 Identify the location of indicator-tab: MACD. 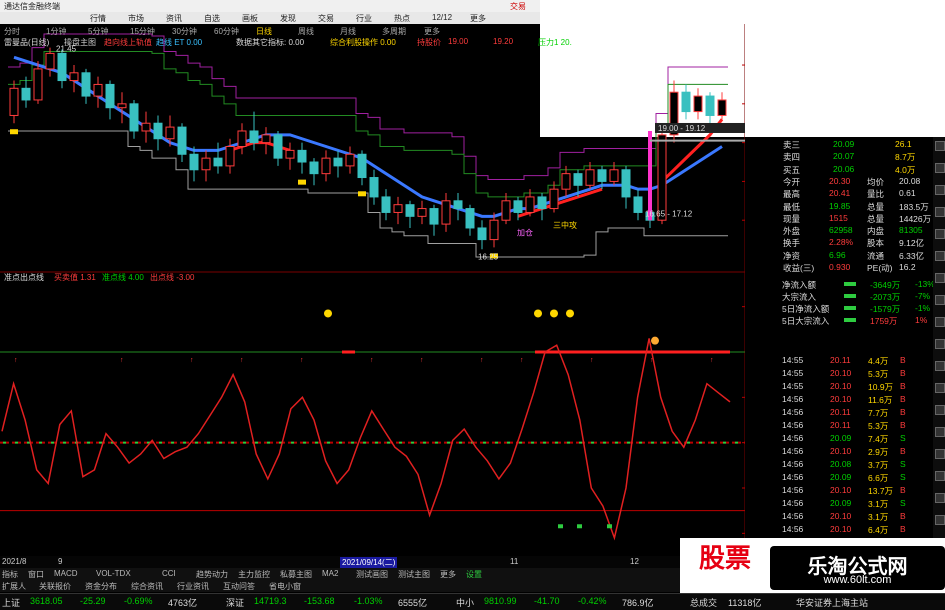
(66, 573).